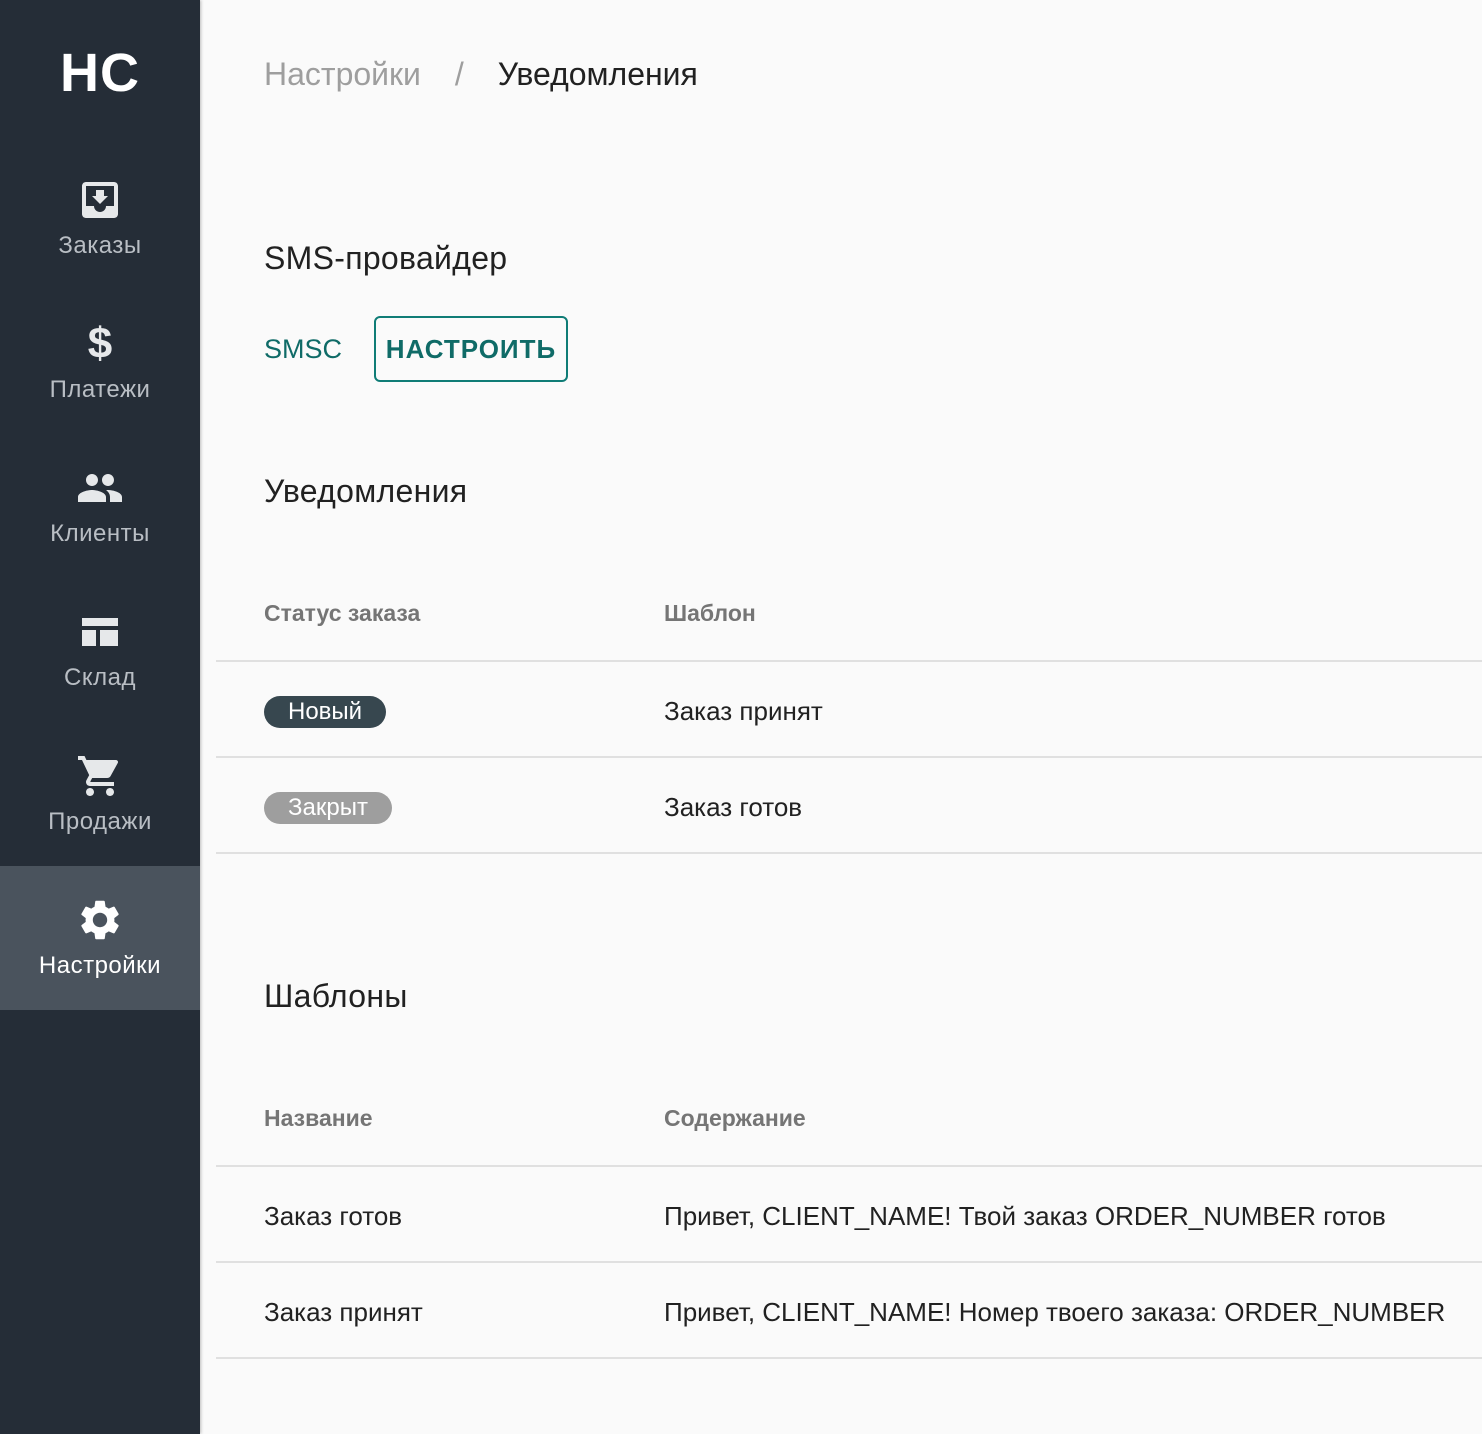 The image size is (1482, 1434). Describe the element at coordinates (100, 632) in the screenshot. I see `warehouse-grid-icon` at that location.